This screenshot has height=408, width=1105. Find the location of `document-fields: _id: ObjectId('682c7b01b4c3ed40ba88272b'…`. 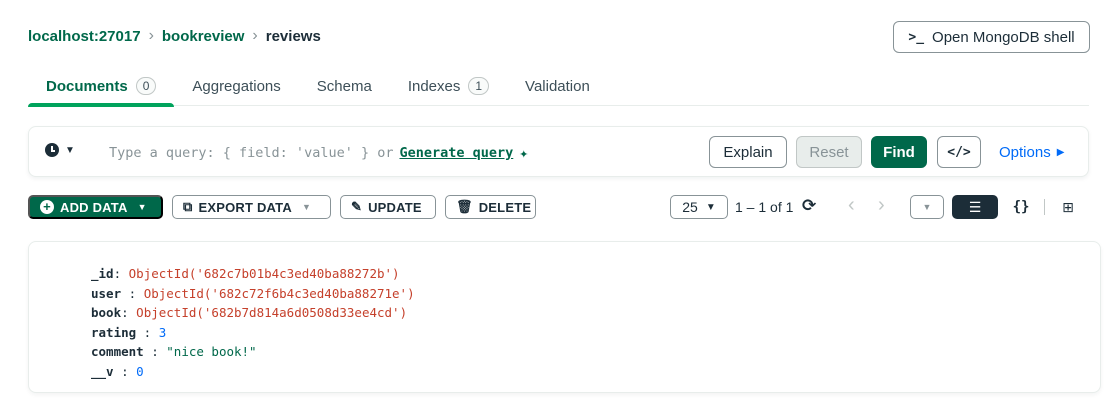

document-fields: _id: ObjectId('682c7b01b4c3ed40ba88272b'… is located at coordinates (253, 322).